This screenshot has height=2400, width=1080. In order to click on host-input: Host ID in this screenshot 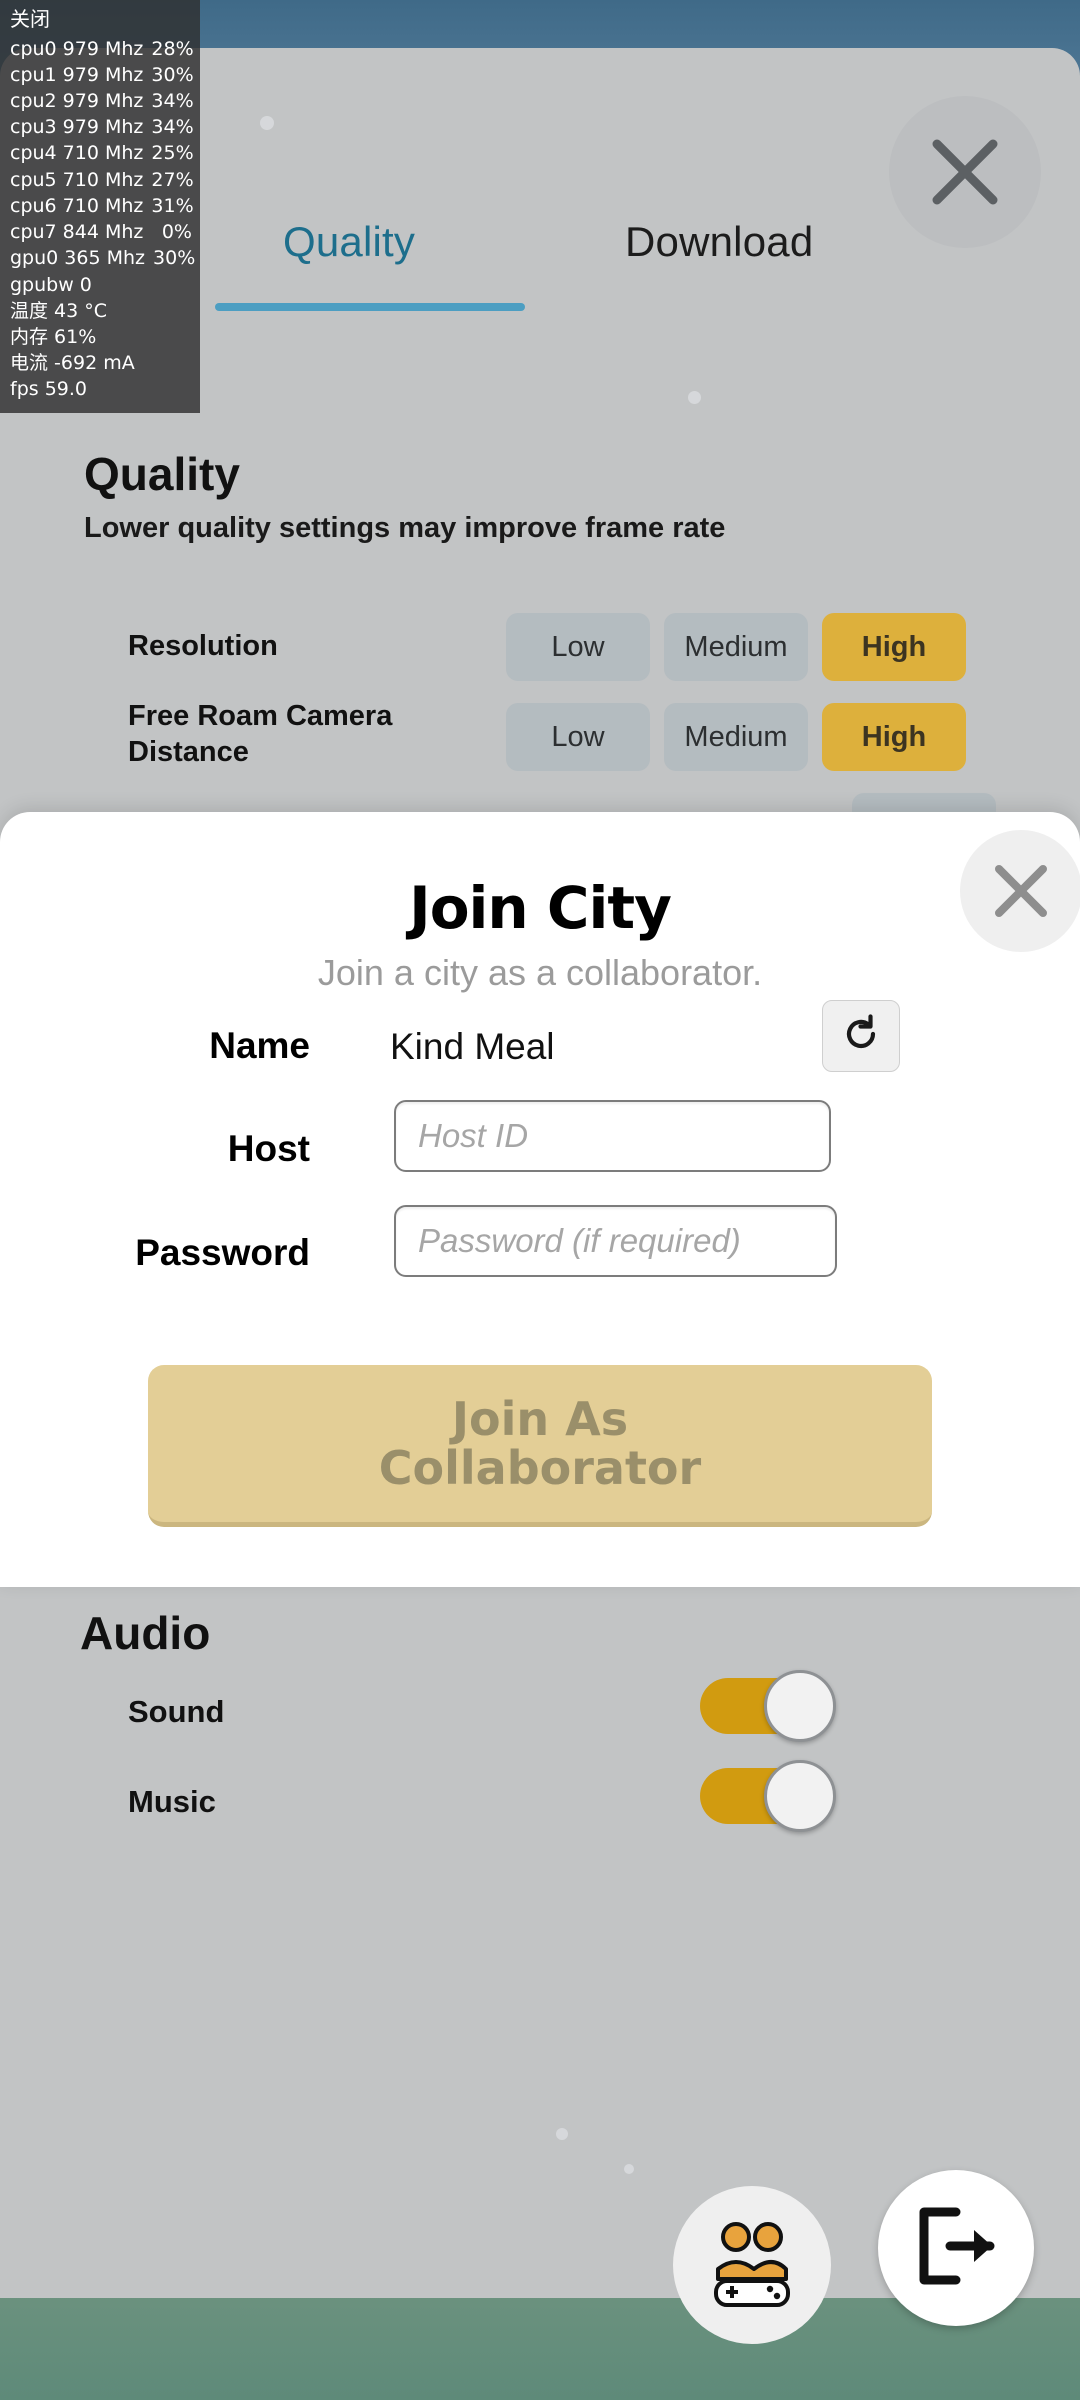, I will do `click(612, 1136)`.